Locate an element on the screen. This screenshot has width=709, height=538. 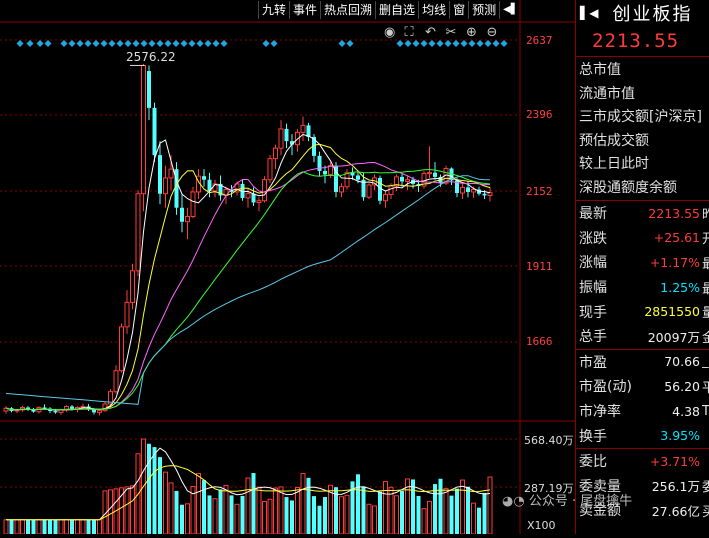
toolbar-button-moving-average: 均线 is located at coordinates (433, 10).